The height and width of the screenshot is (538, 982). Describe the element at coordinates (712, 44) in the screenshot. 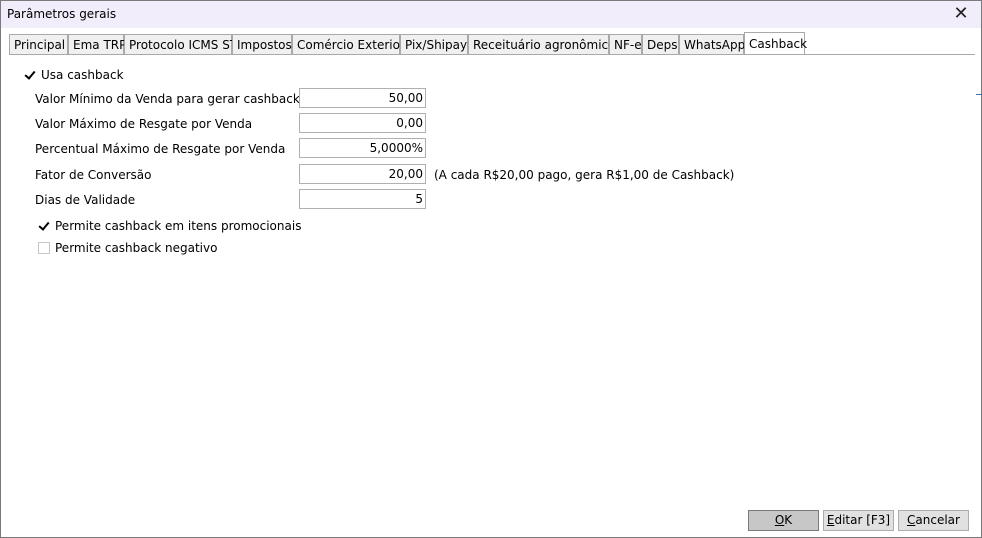

I see `tab-whatsapp: WhatsApp` at that location.